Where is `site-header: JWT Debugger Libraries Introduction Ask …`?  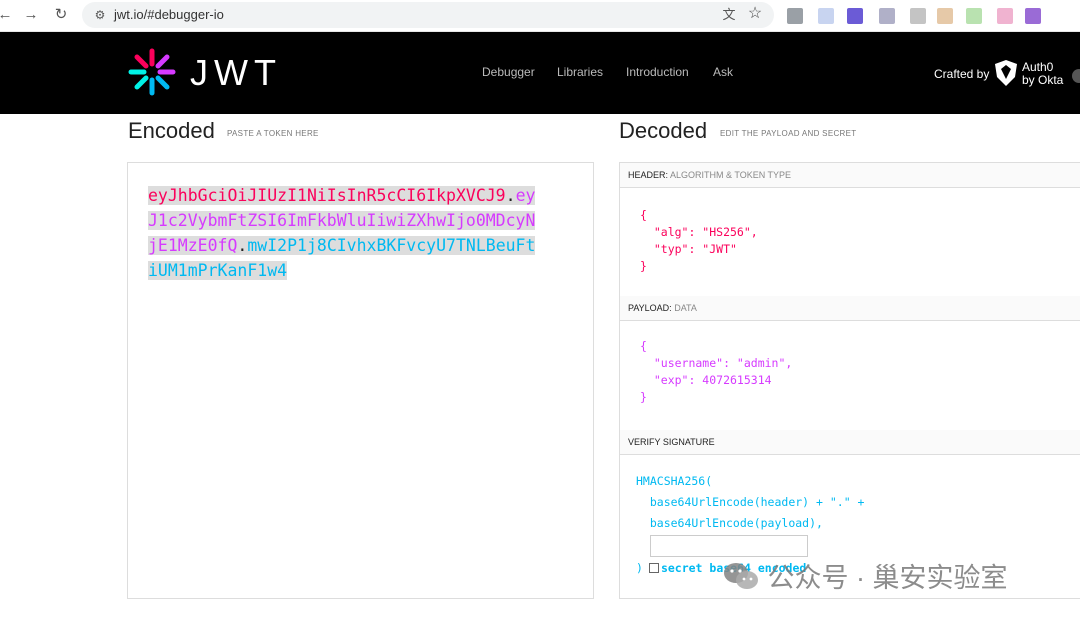 site-header: JWT Debugger Libraries Introduction Ask … is located at coordinates (540, 73).